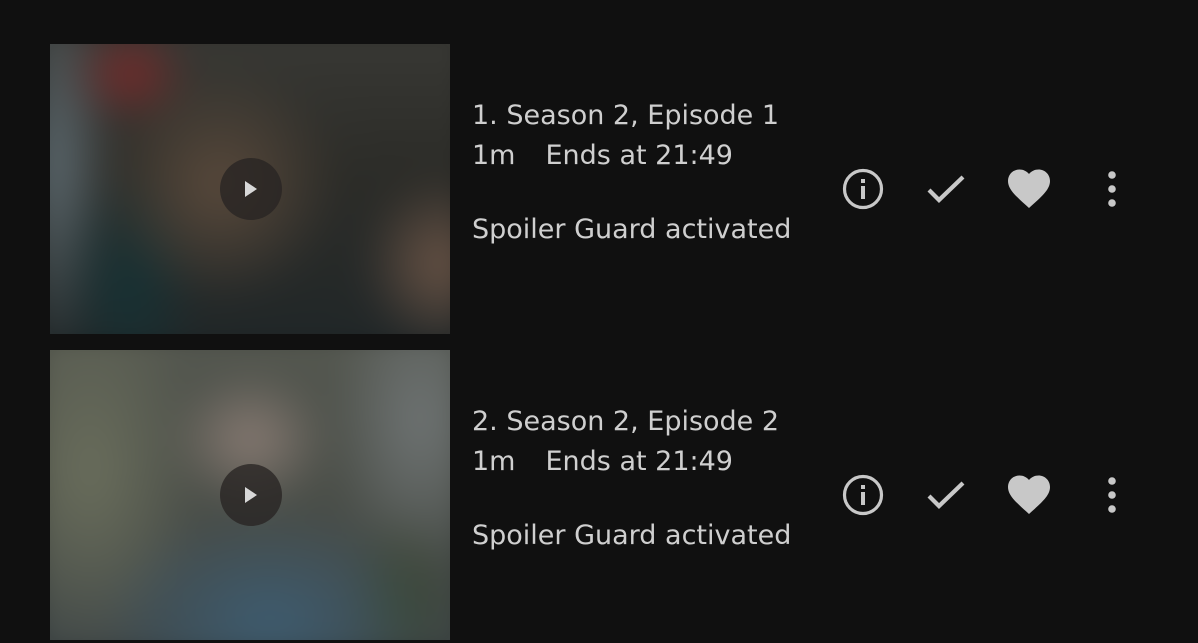 The image size is (1198, 643). I want to click on episode-title: 2. Season 2, Episode 2, so click(652, 422).